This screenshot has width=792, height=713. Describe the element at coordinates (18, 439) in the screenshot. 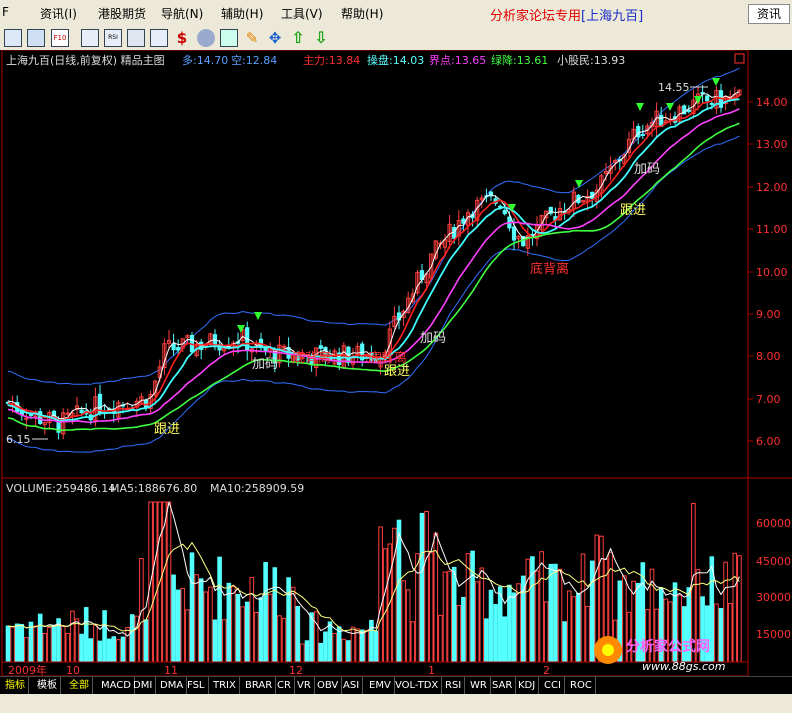

I see `low-price-label: 6.15` at that location.